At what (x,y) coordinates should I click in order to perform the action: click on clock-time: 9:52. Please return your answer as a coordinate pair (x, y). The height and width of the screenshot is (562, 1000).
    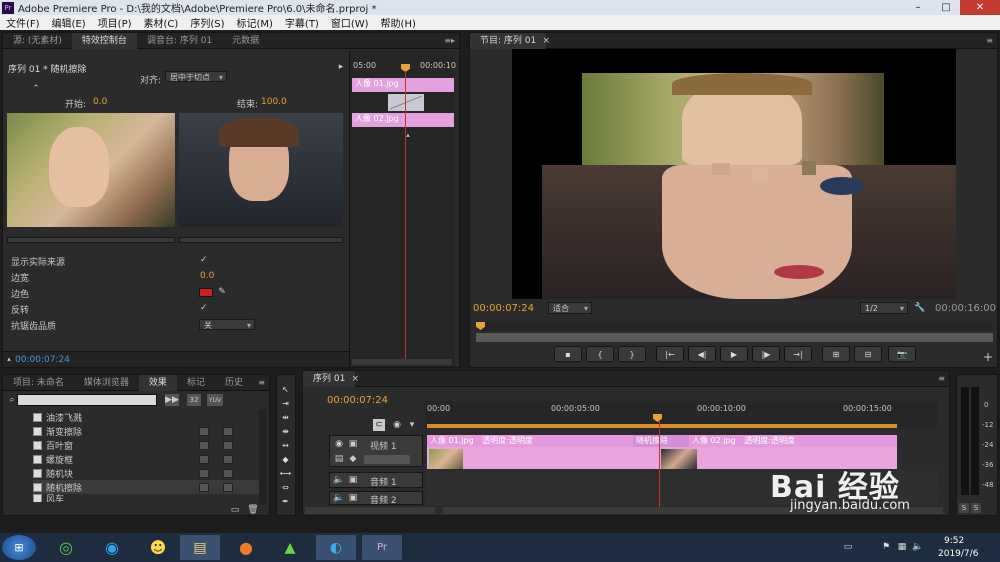
    Looking at the image, I should click on (954, 541).